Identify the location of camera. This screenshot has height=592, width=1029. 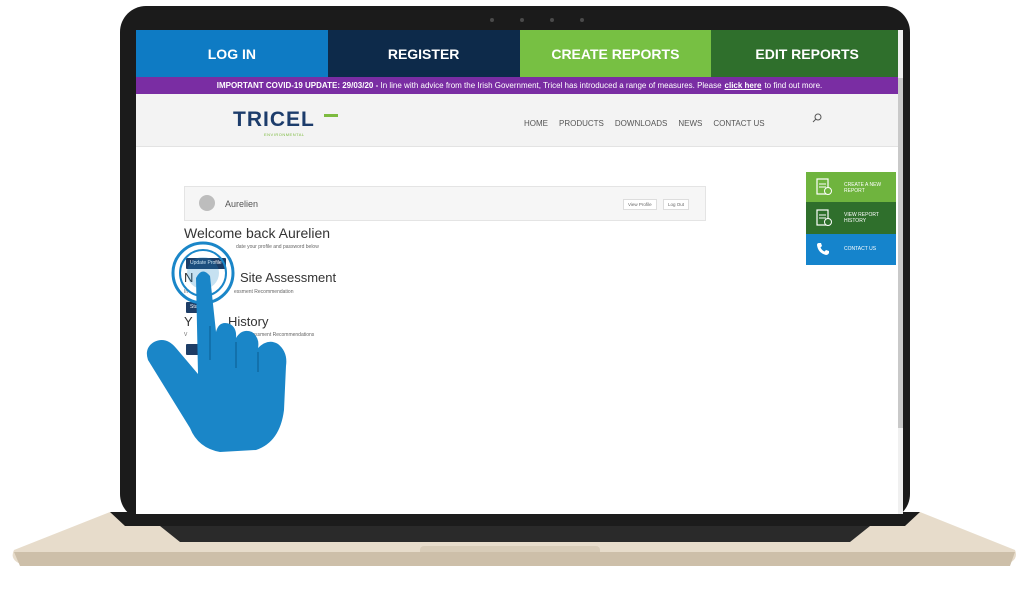
(545, 20).